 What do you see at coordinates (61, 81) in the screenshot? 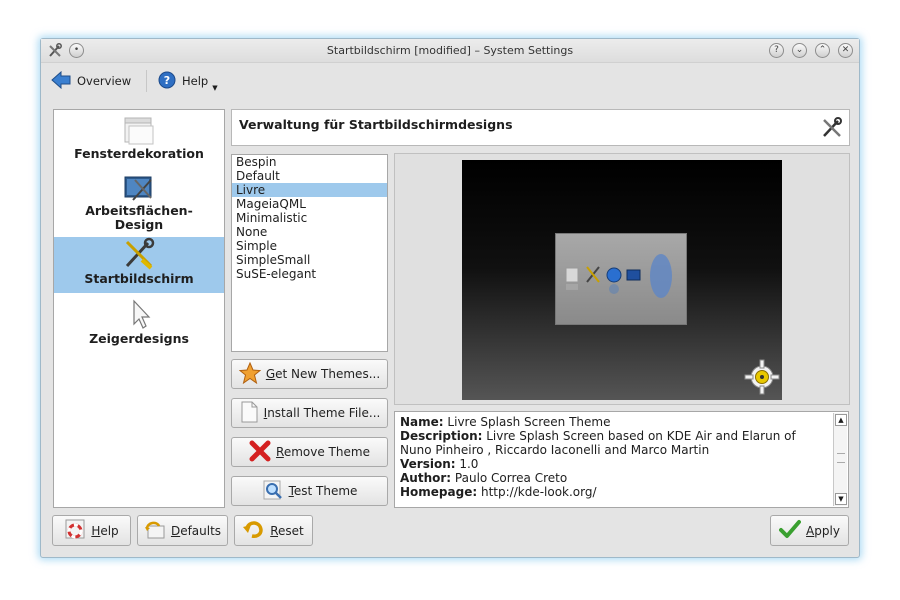
I see `back-arrow-icon` at bounding box center [61, 81].